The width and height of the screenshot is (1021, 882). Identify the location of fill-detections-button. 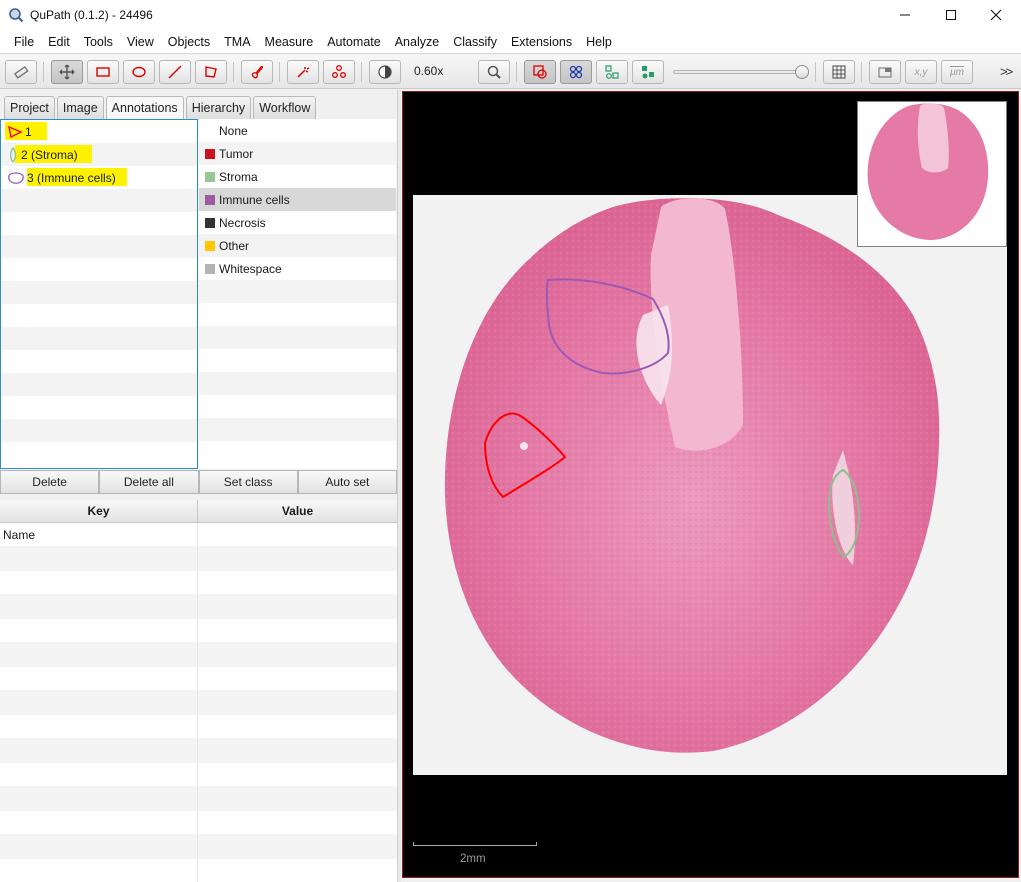
(648, 72).